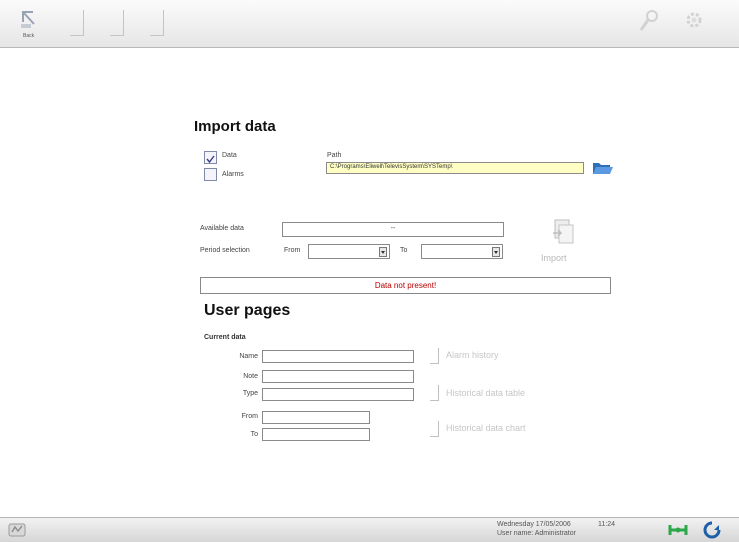  What do you see at coordinates (250, 376) in the screenshot?
I see `note-label: Note` at bounding box center [250, 376].